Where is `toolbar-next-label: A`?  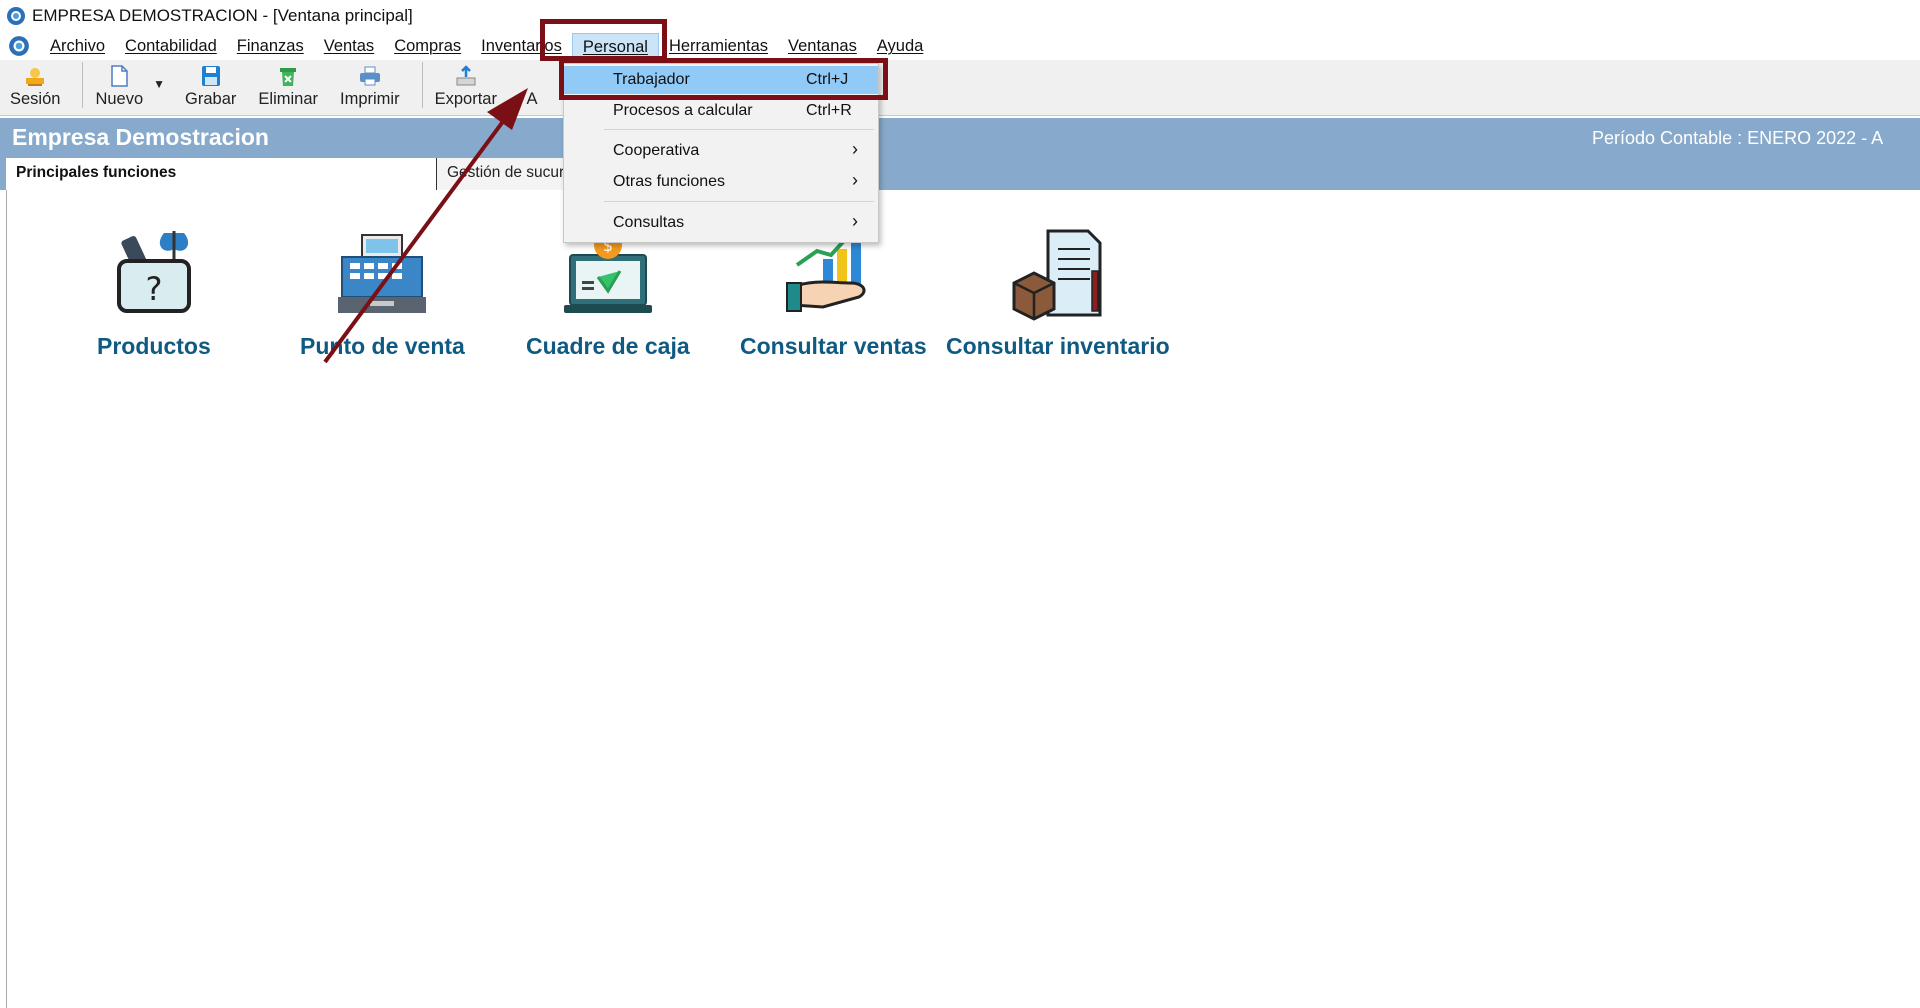
toolbar-next-label: A is located at coordinates (532, 99).